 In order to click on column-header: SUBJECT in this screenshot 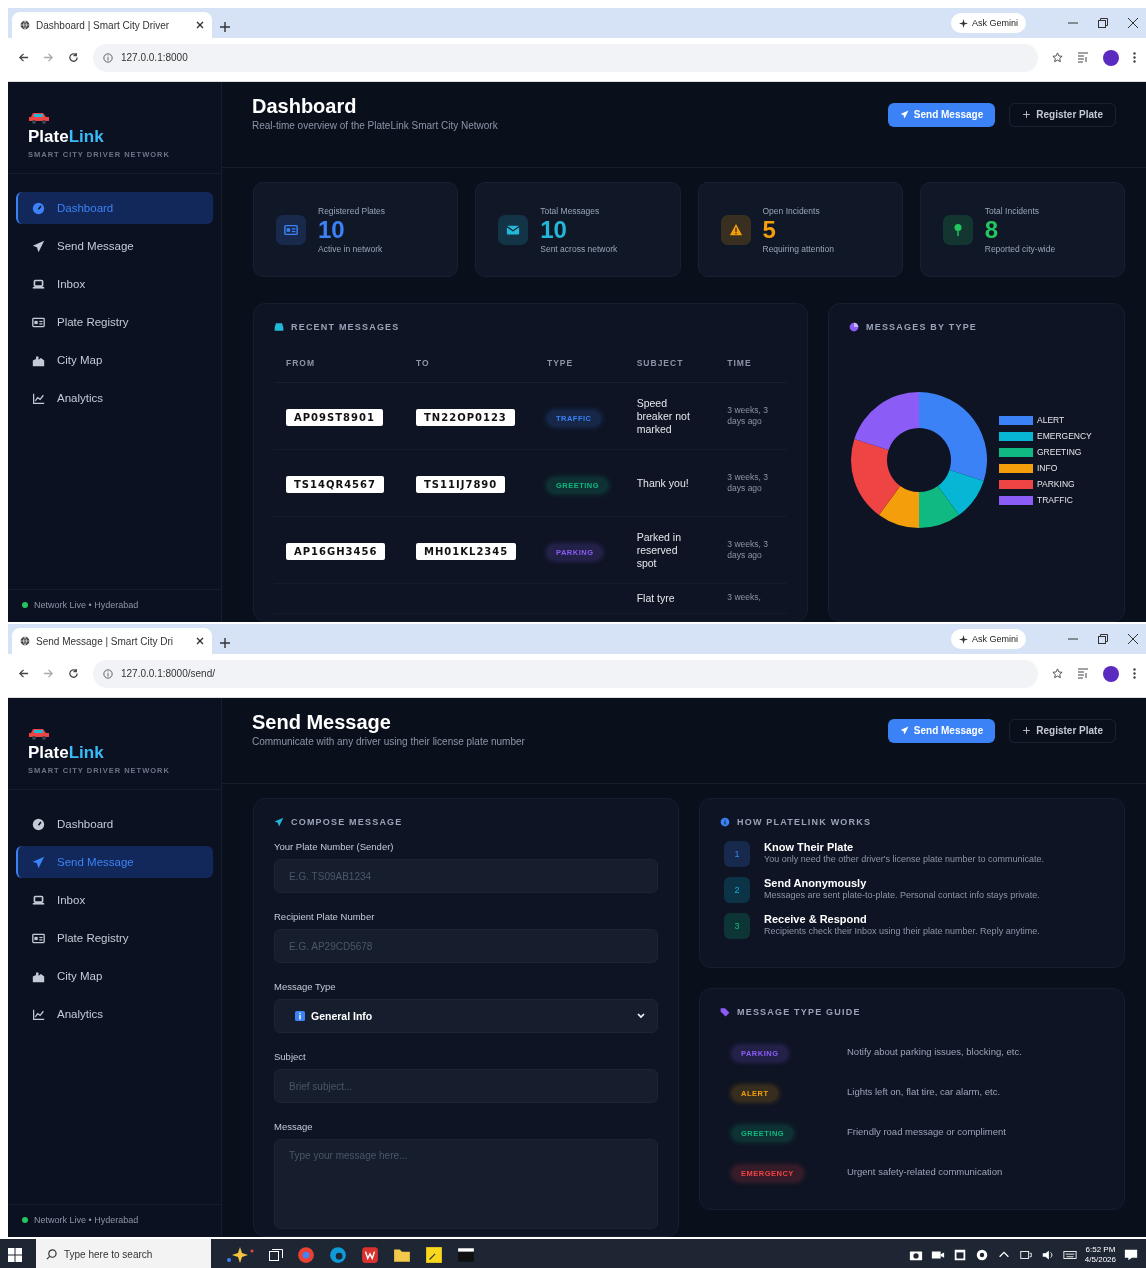, I will do `click(670, 364)`.